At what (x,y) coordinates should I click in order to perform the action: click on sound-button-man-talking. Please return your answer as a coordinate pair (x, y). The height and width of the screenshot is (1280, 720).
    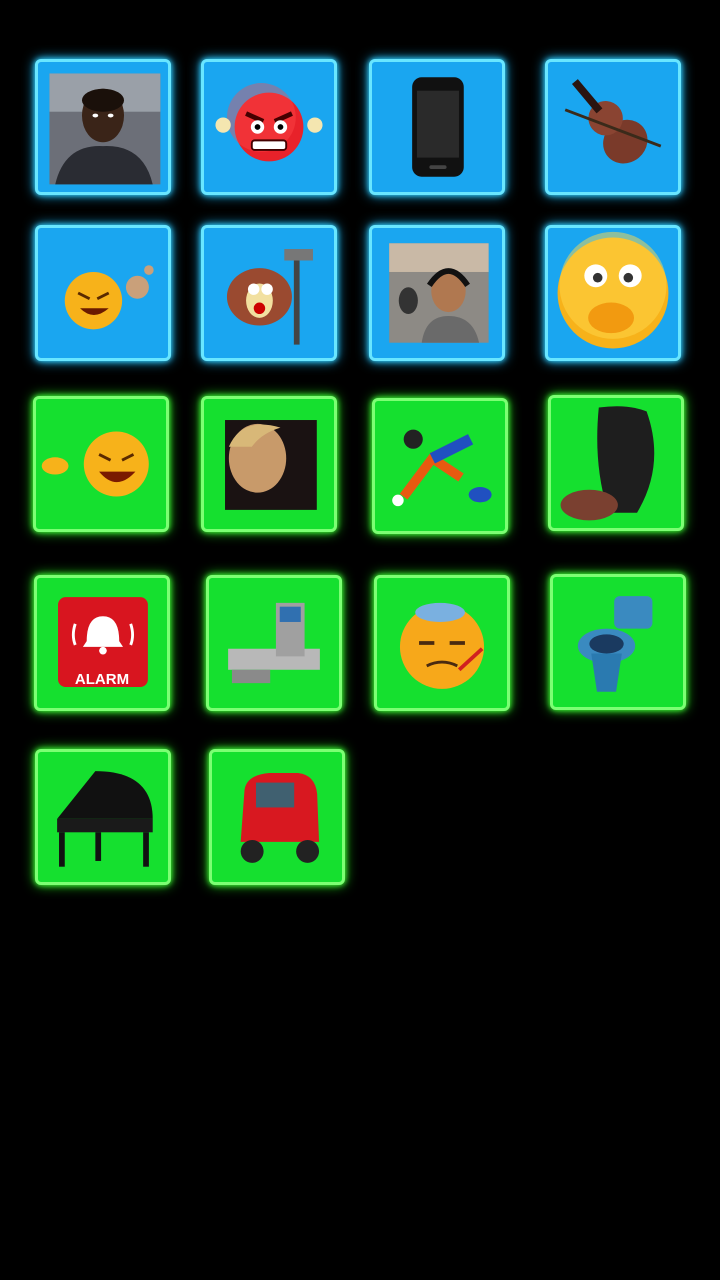
    Looking at the image, I should click on (103, 127).